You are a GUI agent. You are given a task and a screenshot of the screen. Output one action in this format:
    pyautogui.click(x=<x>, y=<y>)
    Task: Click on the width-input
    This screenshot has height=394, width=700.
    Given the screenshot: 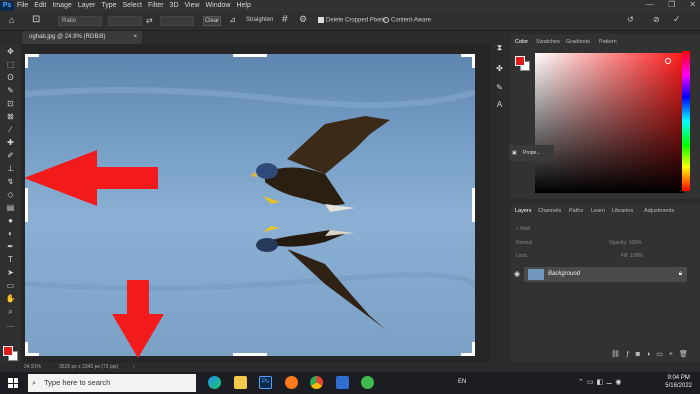 What is the action you would take?
    pyautogui.click(x=125, y=21)
    